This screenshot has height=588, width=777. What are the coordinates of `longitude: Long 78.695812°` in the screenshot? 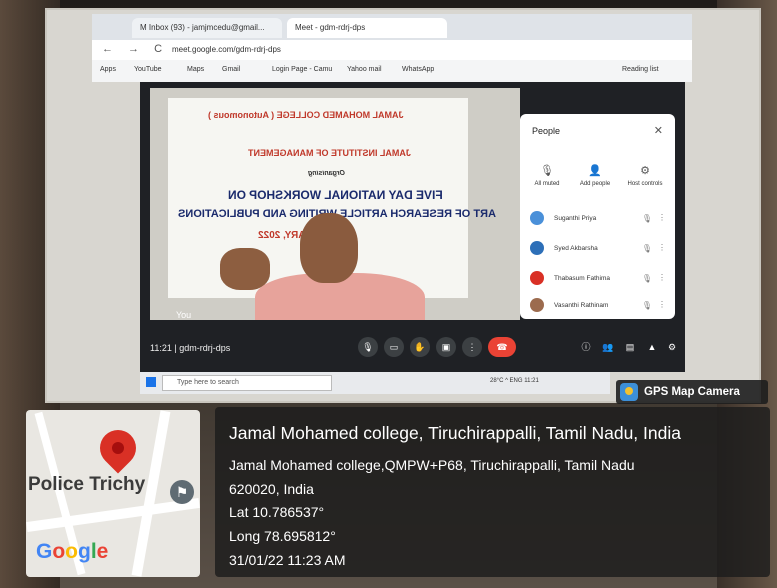 It's located at (282, 536).